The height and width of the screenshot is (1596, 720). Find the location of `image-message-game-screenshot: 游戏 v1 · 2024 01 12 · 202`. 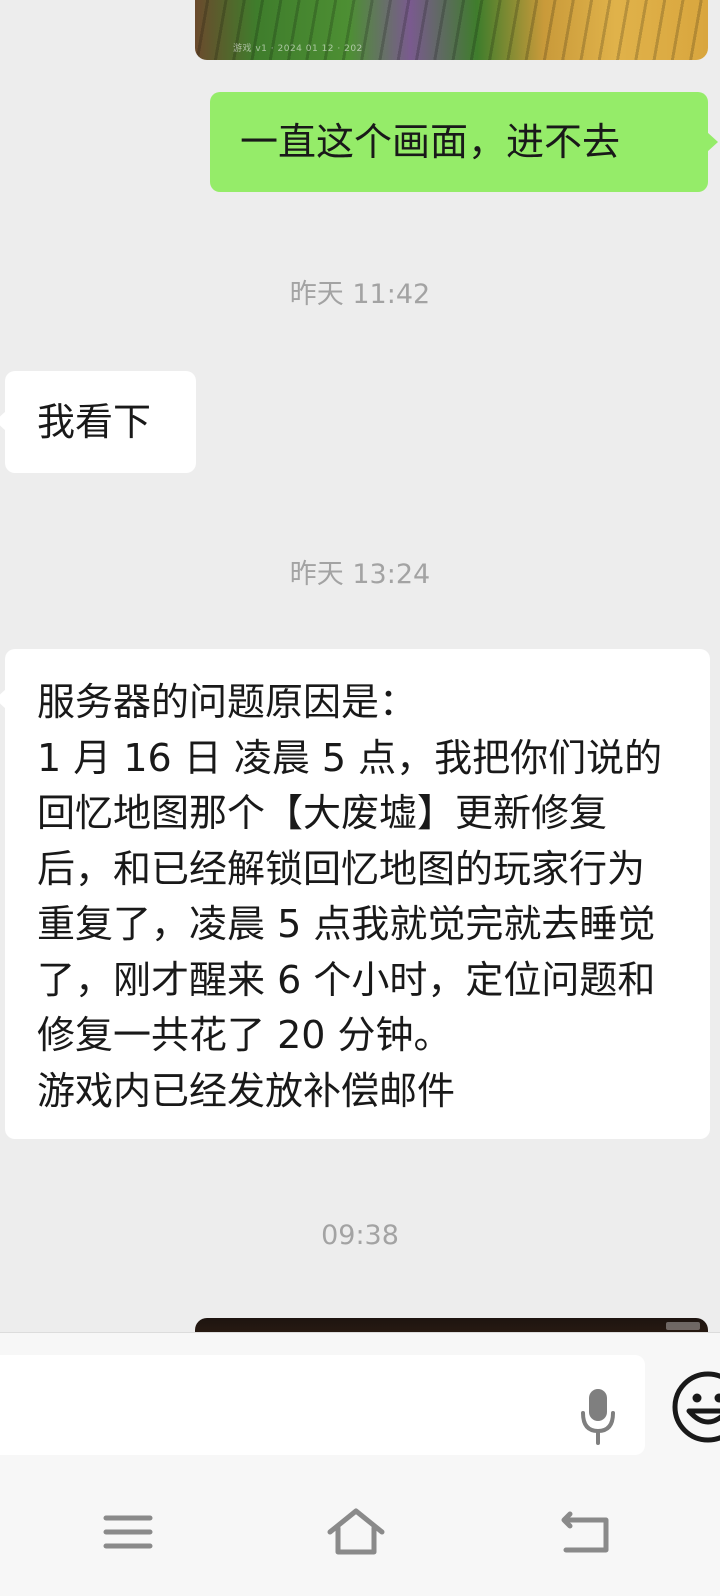

image-message-game-screenshot: 游戏 v1 · 2024 01 12 · 202 is located at coordinates (451, 30).